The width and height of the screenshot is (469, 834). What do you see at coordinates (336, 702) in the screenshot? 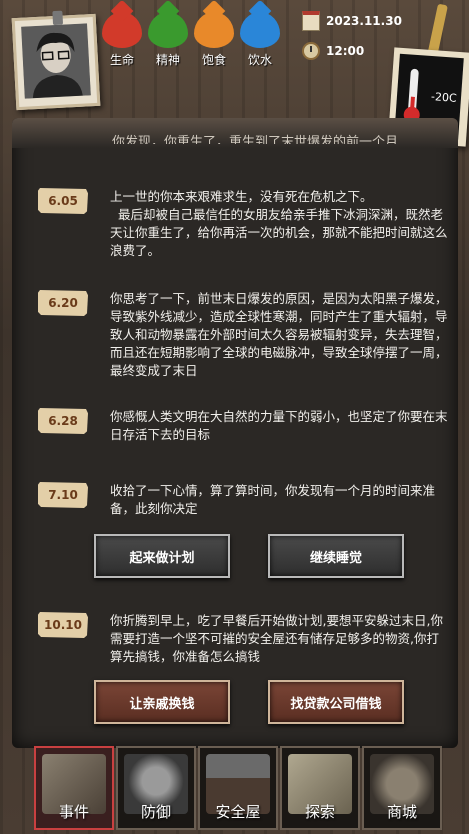
I see `loan-company-button: 找贷款公司借钱` at bounding box center [336, 702].